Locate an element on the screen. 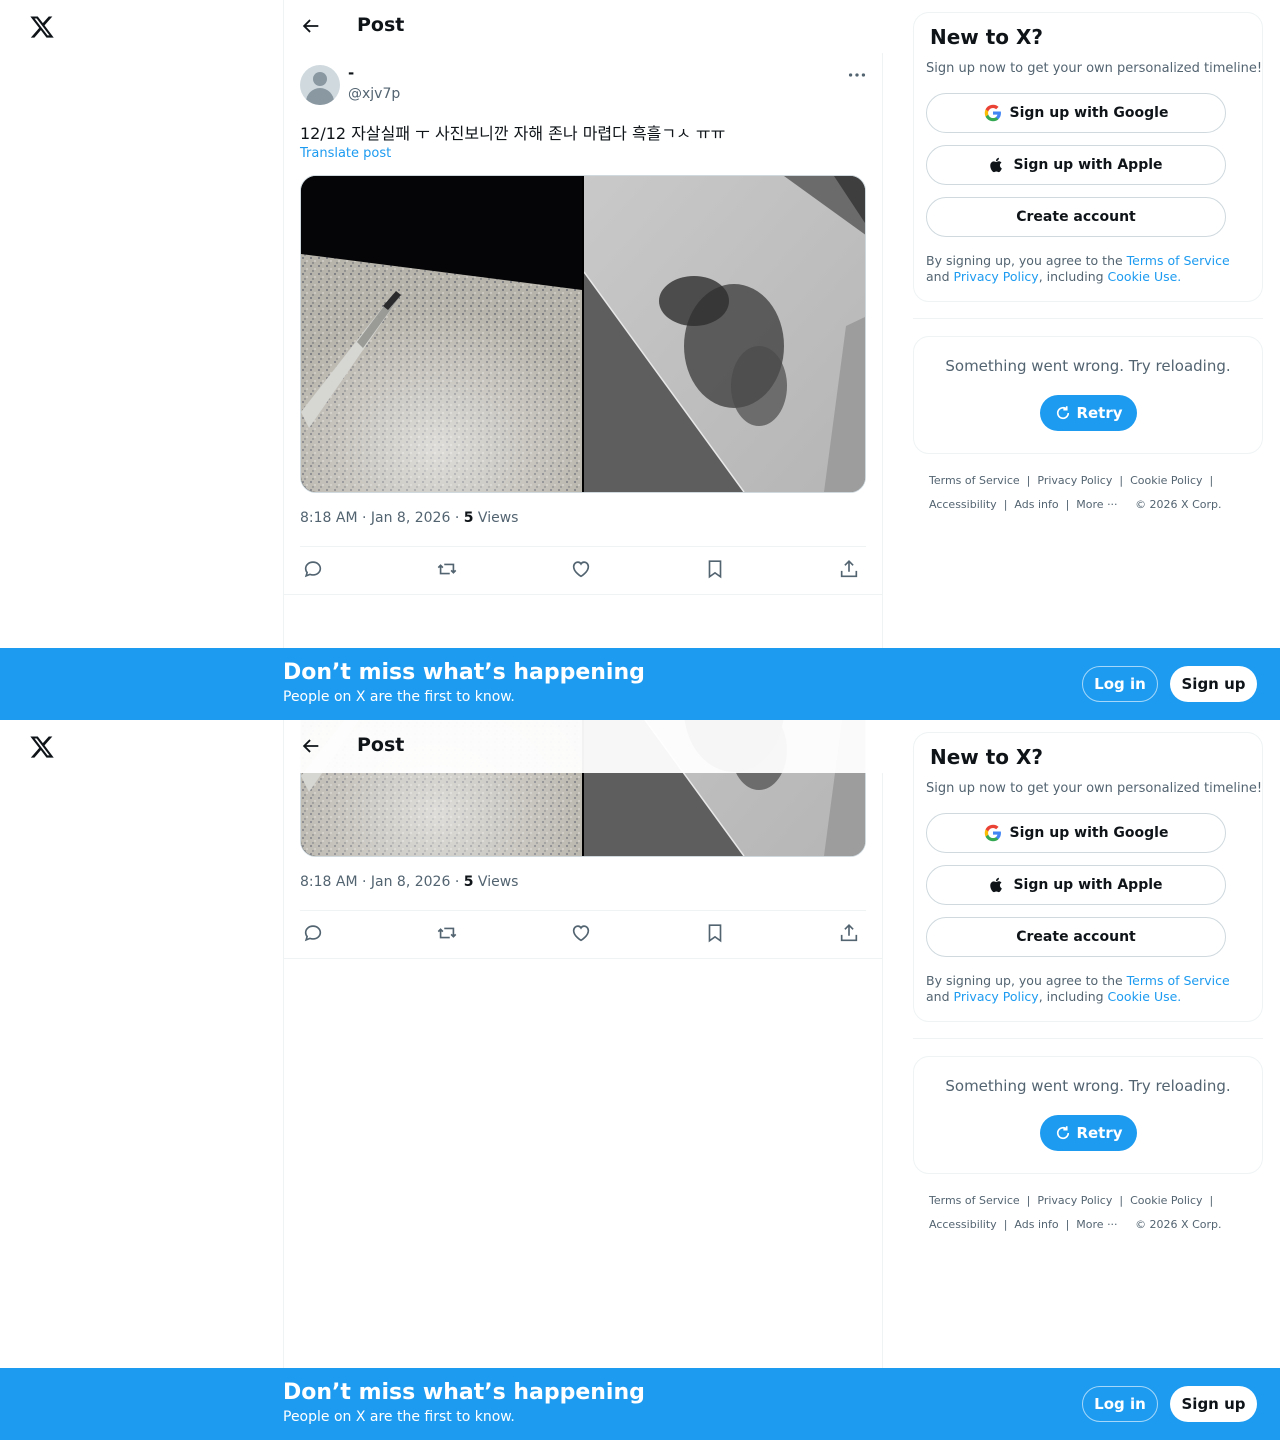 The image size is (1280, 1440). post-actions is located at coordinates (583, 935).